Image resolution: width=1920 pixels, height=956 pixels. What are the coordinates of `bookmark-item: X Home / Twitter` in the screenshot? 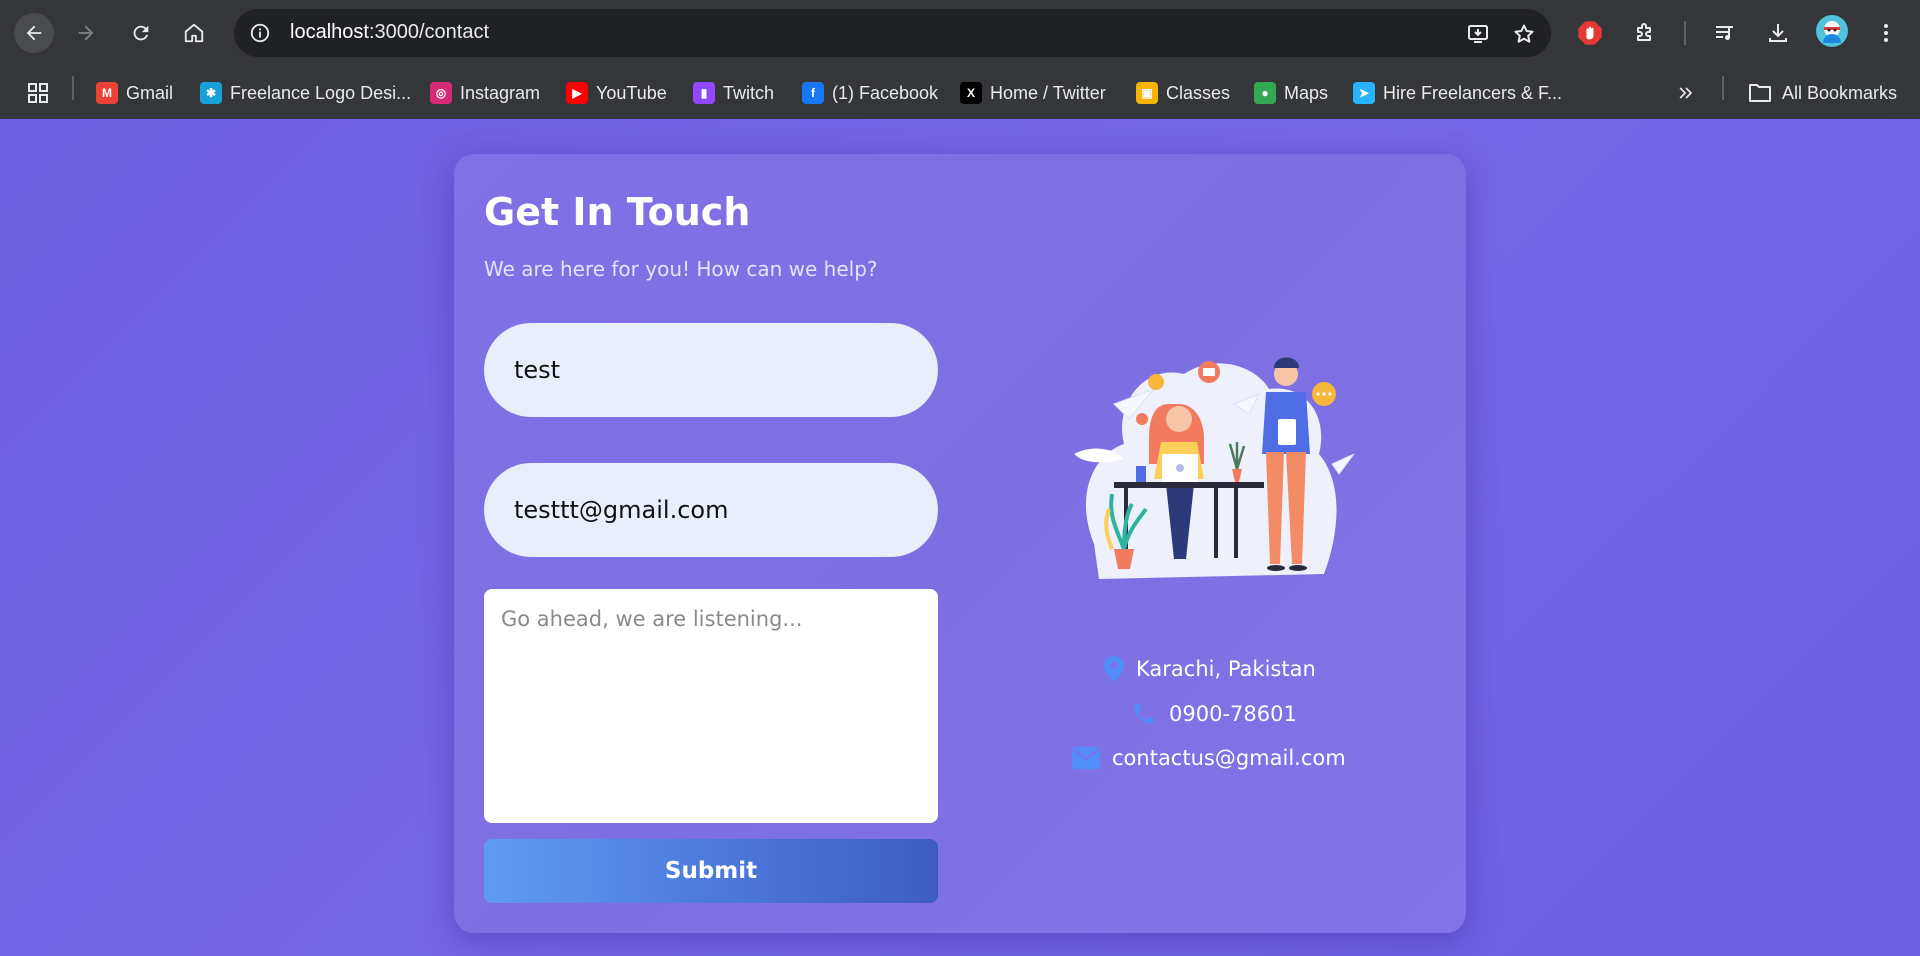 It's located at (1033, 93).